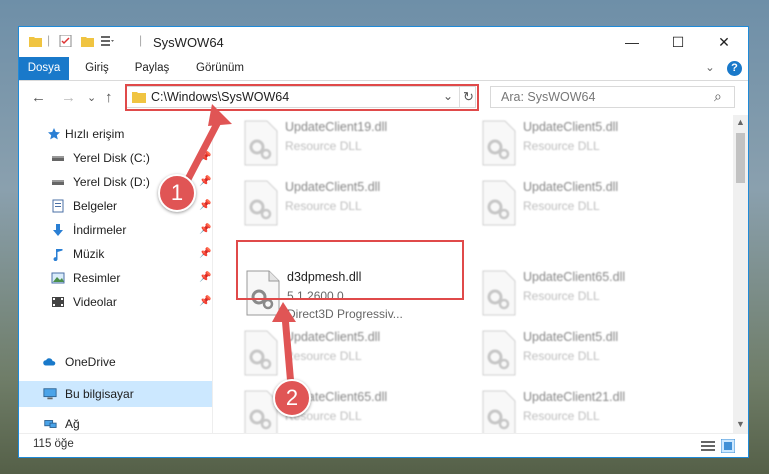 This screenshot has width=769, height=474. I want to click on step-badge-2: 2, so click(292, 398).